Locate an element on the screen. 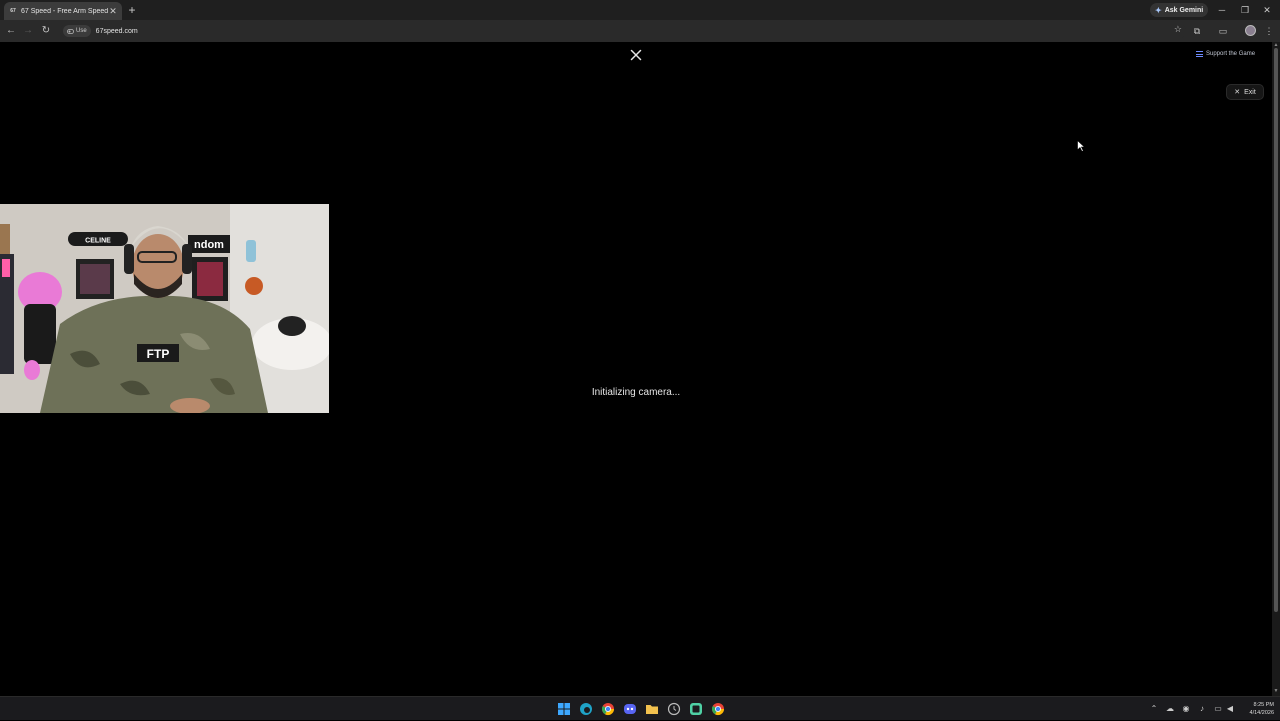 The width and height of the screenshot is (1280, 721). gemini-spark-icon: ✦ is located at coordinates (1158, 10).